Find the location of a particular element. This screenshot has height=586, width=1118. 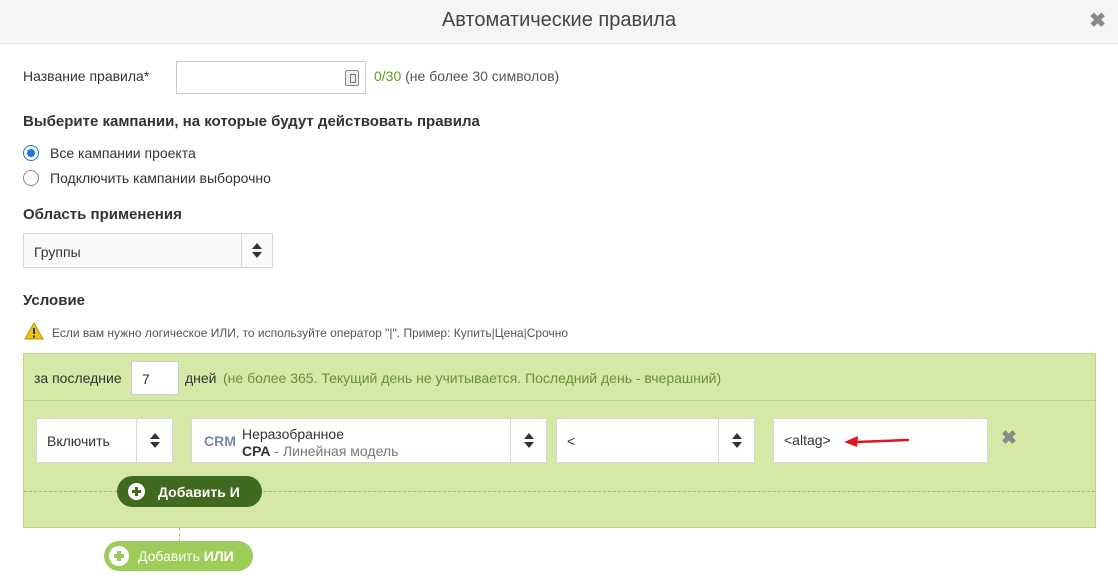

operator-select-arrows is located at coordinates (736, 440).